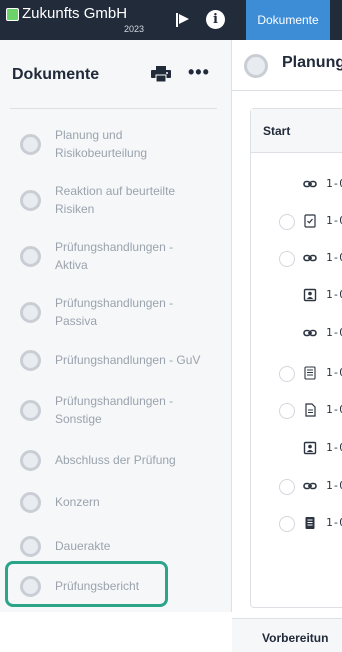 Image resolution: width=342 pixels, height=652 pixels. What do you see at coordinates (101, 144) in the screenshot?
I see `sidebar-item-label: Planung und Risikobeurteilung` at bounding box center [101, 144].